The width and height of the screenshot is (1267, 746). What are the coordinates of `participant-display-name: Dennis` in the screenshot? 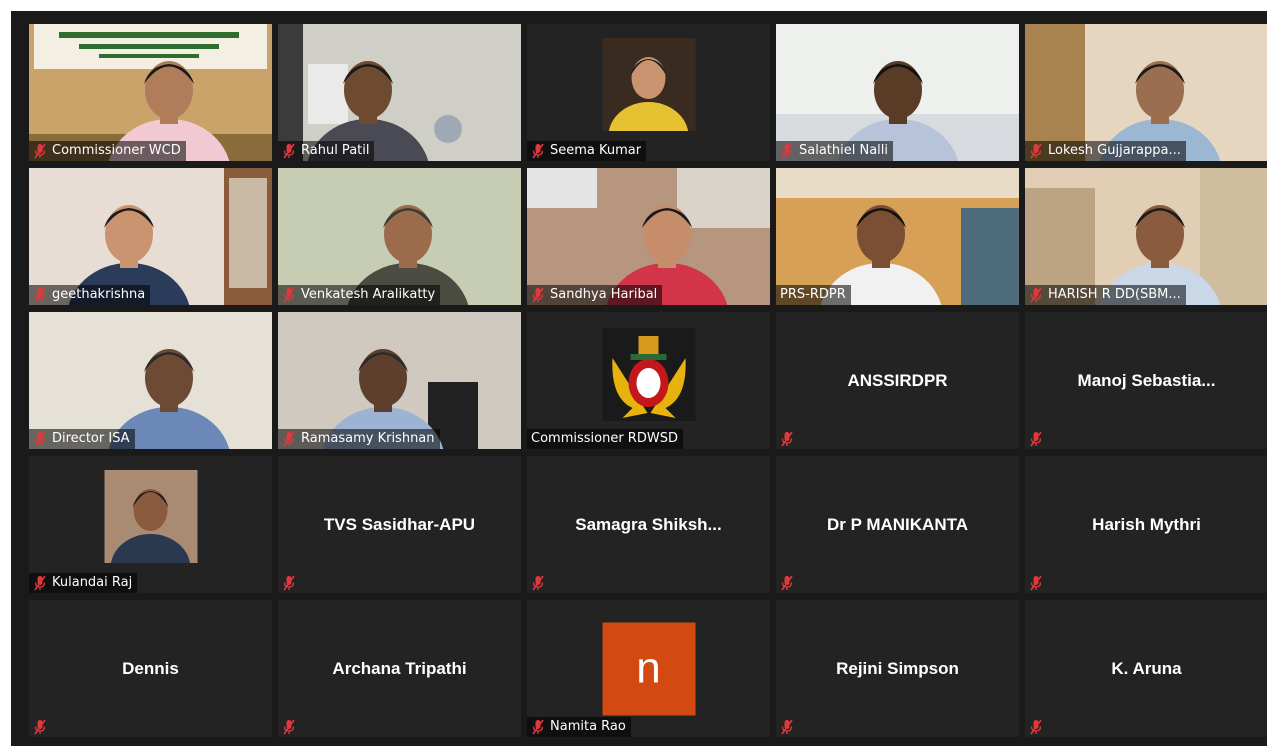 It's located at (150, 668).